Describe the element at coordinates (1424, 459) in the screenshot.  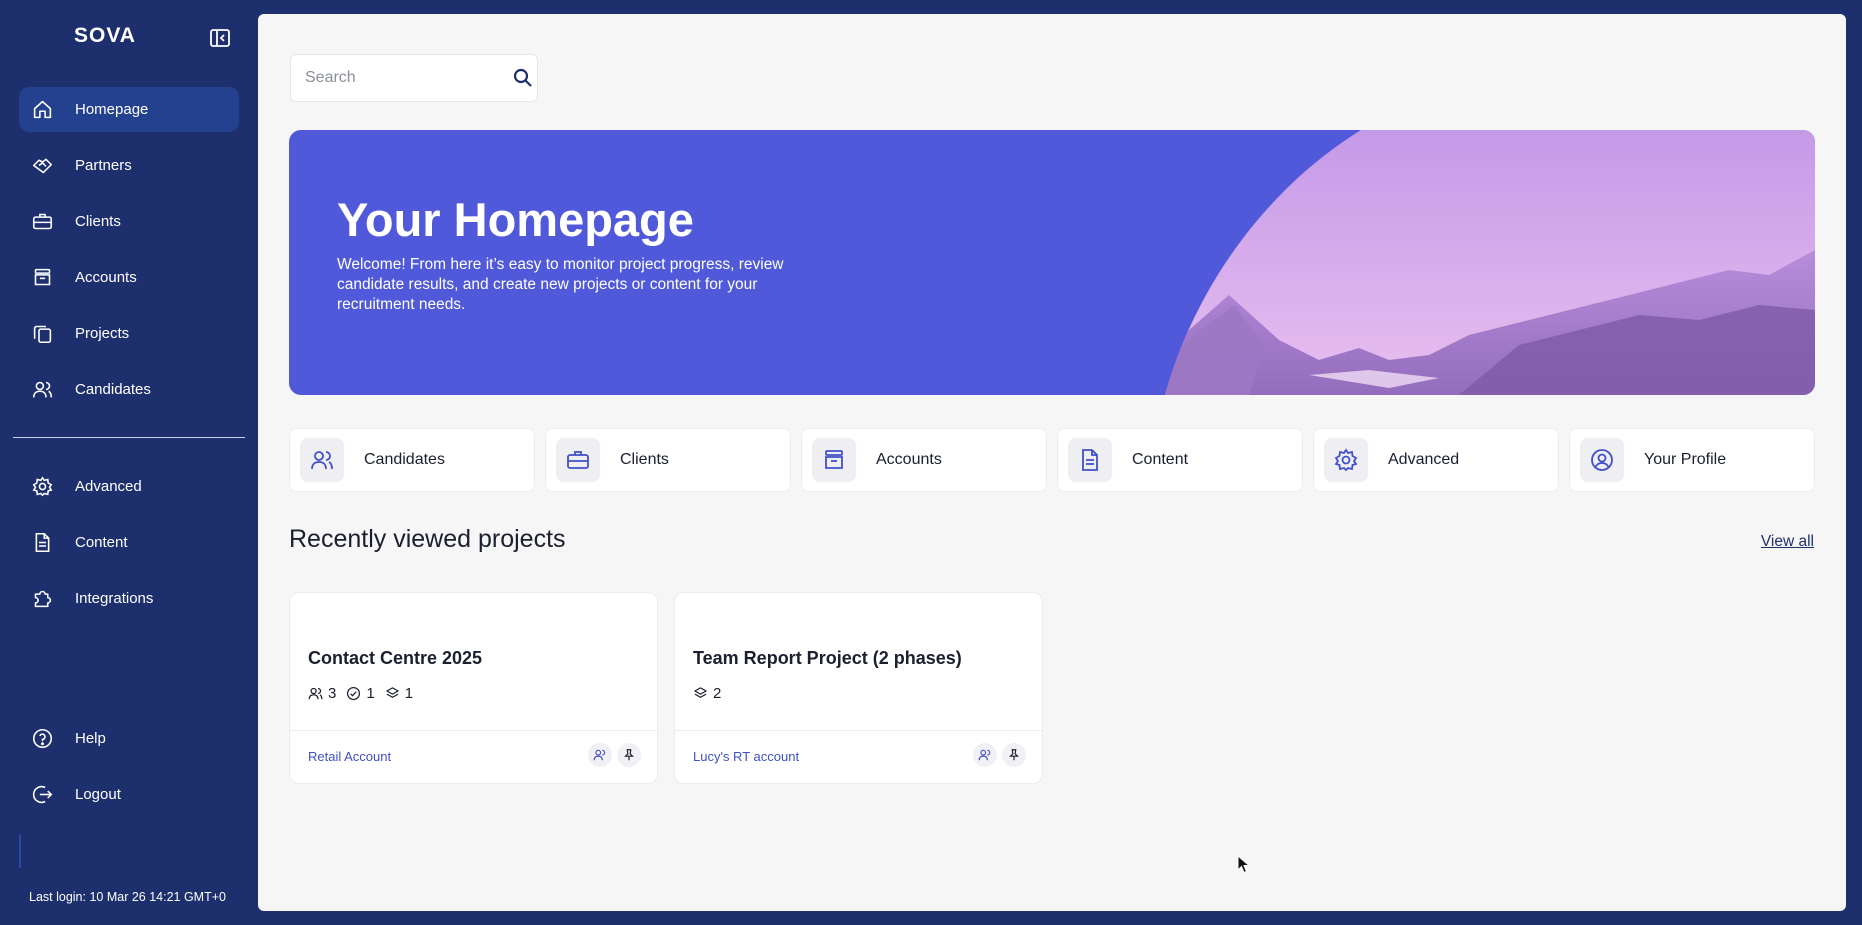
I see `quick-link-label: Advanced` at that location.